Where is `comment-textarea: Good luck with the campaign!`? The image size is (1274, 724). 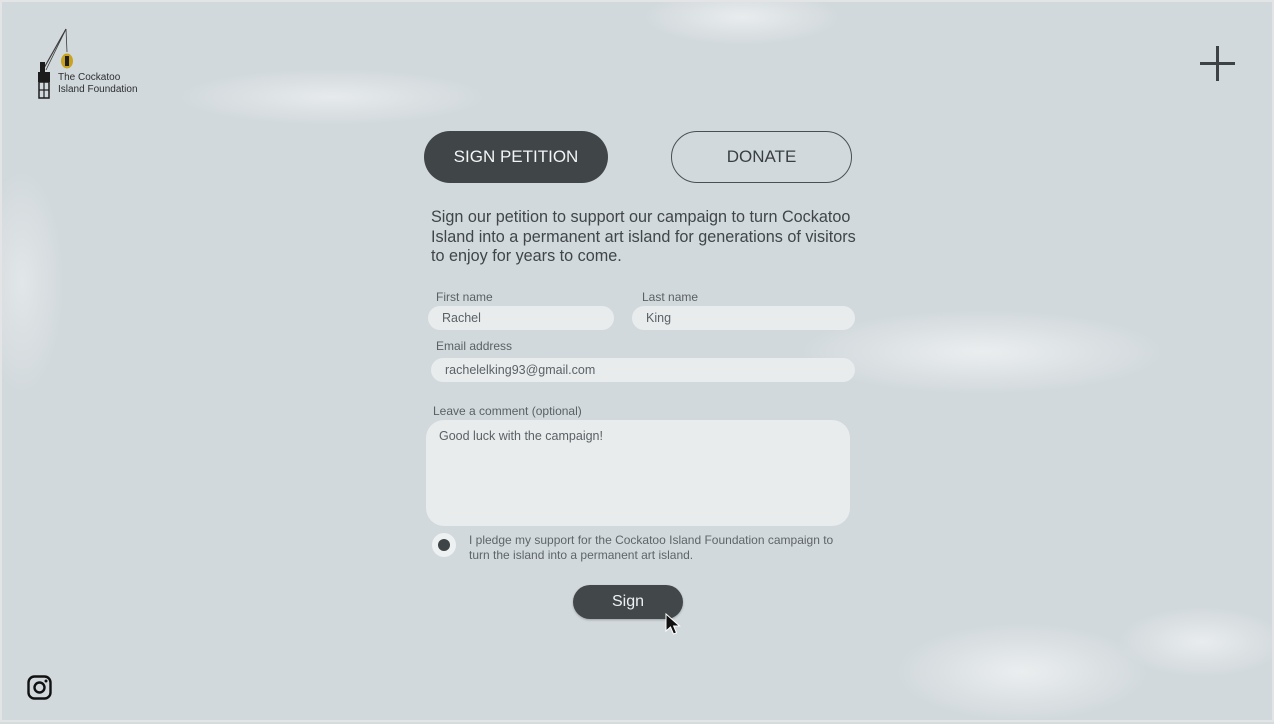 comment-textarea: Good luck with the campaign! is located at coordinates (638, 473).